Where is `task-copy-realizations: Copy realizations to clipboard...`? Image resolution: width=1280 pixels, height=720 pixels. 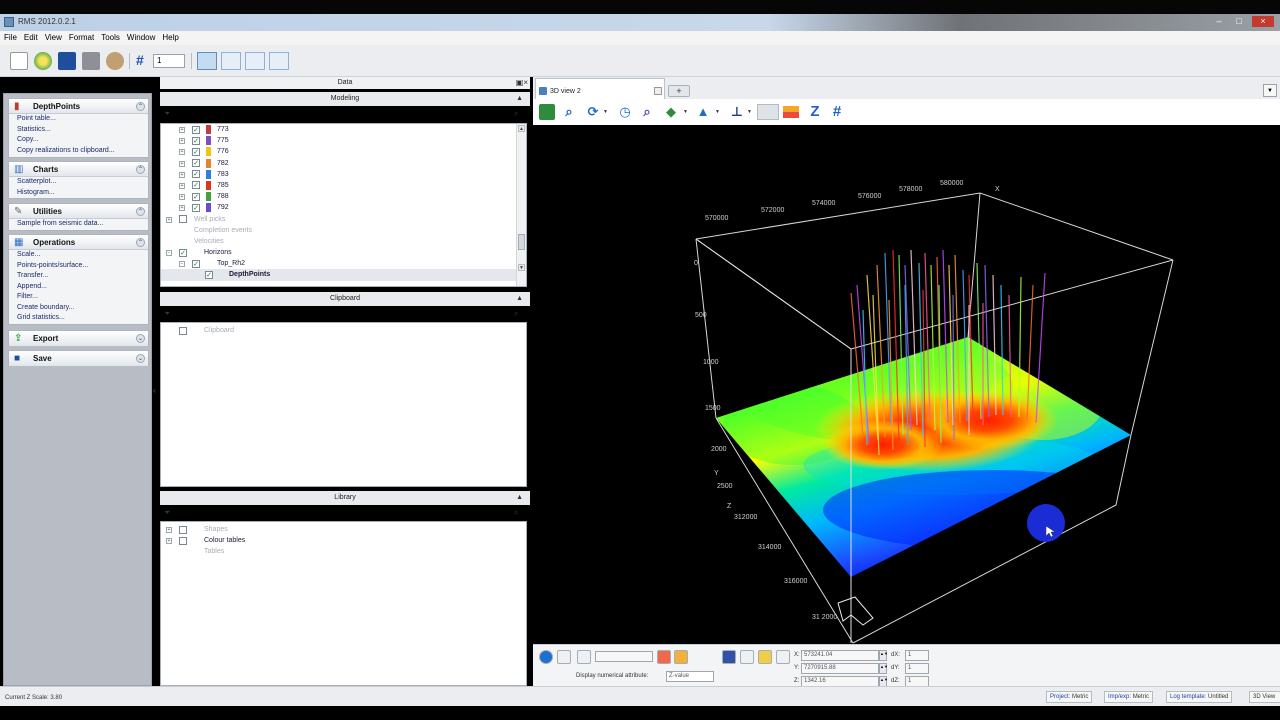
task-copy-realizations: Copy realizations to clipboard... is located at coordinates (78, 151).